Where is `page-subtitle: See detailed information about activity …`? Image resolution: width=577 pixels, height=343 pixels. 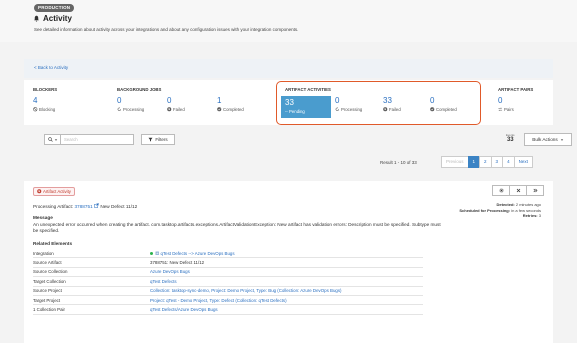
page-subtitle: See detailed information about activity … is located at coordinates (166, 29).